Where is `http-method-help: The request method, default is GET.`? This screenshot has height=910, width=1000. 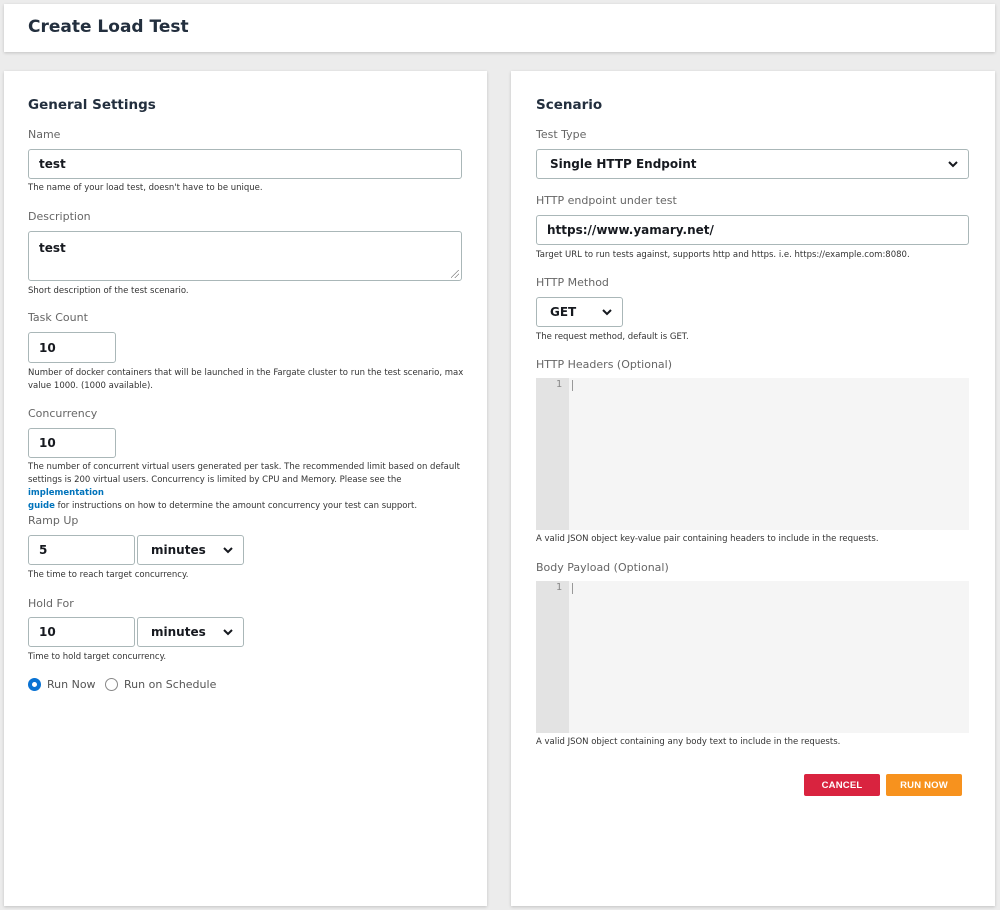
http-method-help: The request method, default is GET. is located at coordinates (612, 337).